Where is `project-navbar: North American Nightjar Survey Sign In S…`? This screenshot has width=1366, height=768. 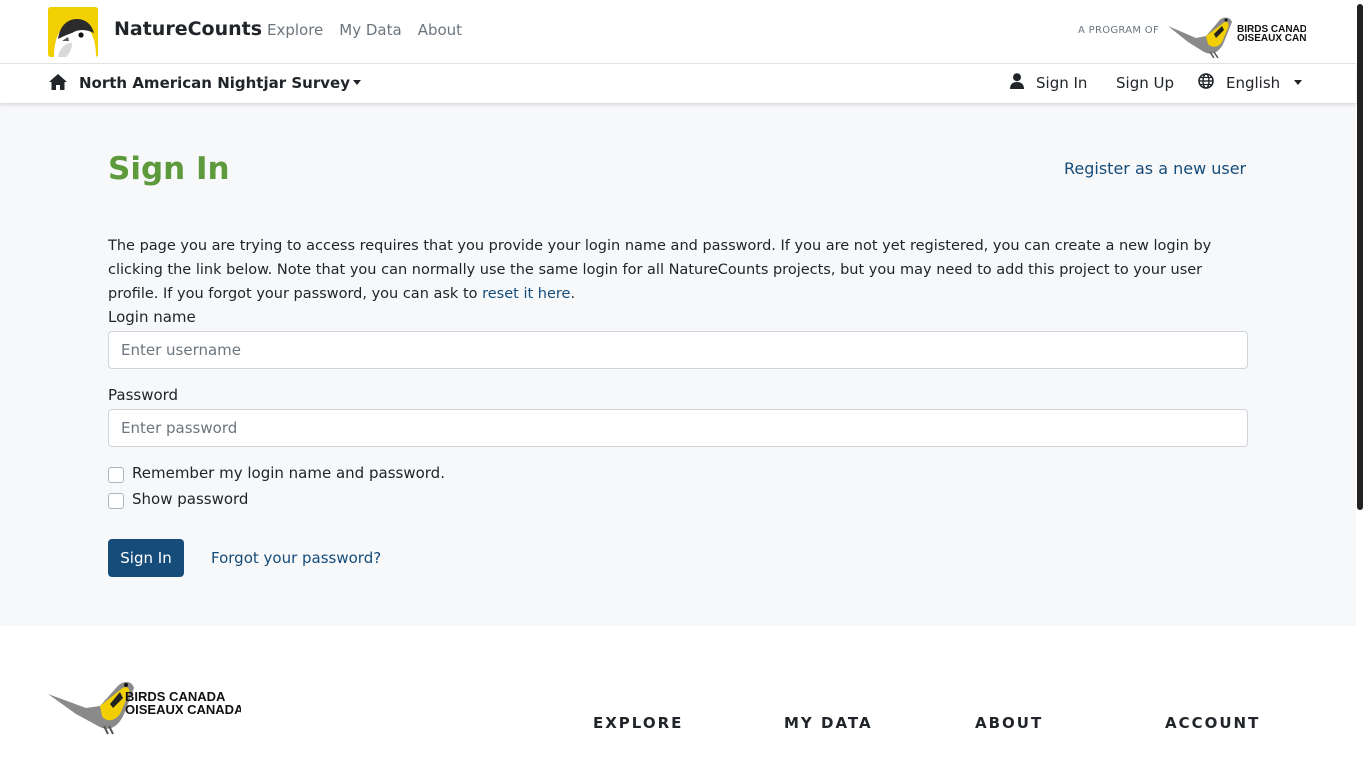
project-navbar: North American Nightjar Survey Sign In S… is located at coordinates (678, 83).